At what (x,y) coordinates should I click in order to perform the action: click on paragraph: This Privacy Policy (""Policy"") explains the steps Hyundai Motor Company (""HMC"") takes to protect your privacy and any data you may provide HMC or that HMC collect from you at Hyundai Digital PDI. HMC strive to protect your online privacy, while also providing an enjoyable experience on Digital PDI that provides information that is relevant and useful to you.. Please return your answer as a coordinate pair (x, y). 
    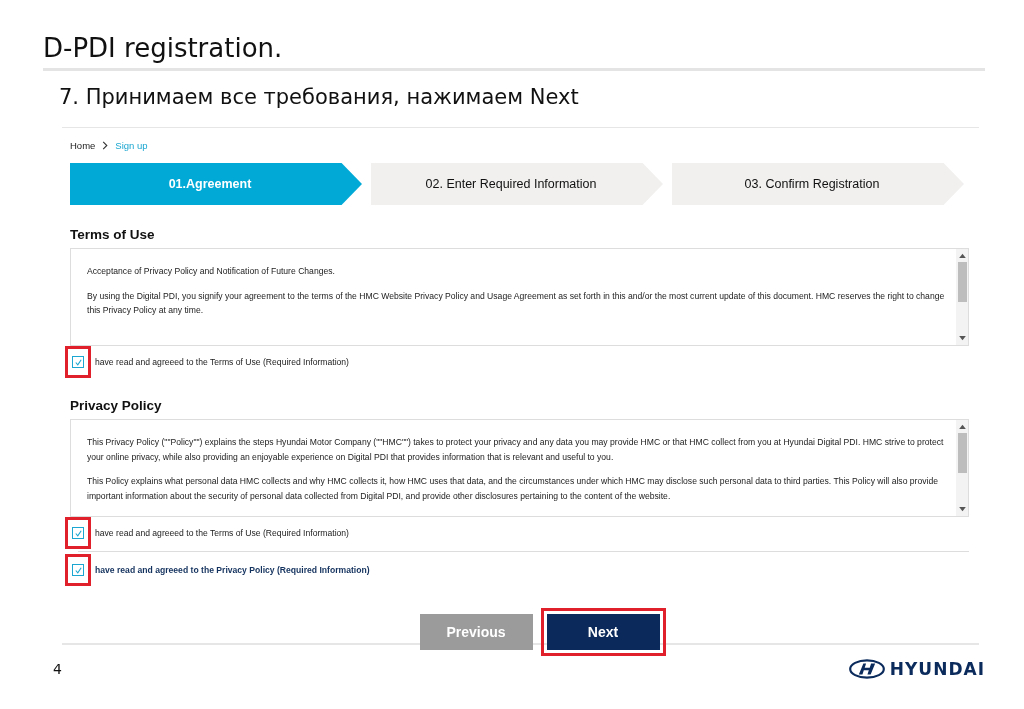
    Looking at the image, I should click on (516, 450).